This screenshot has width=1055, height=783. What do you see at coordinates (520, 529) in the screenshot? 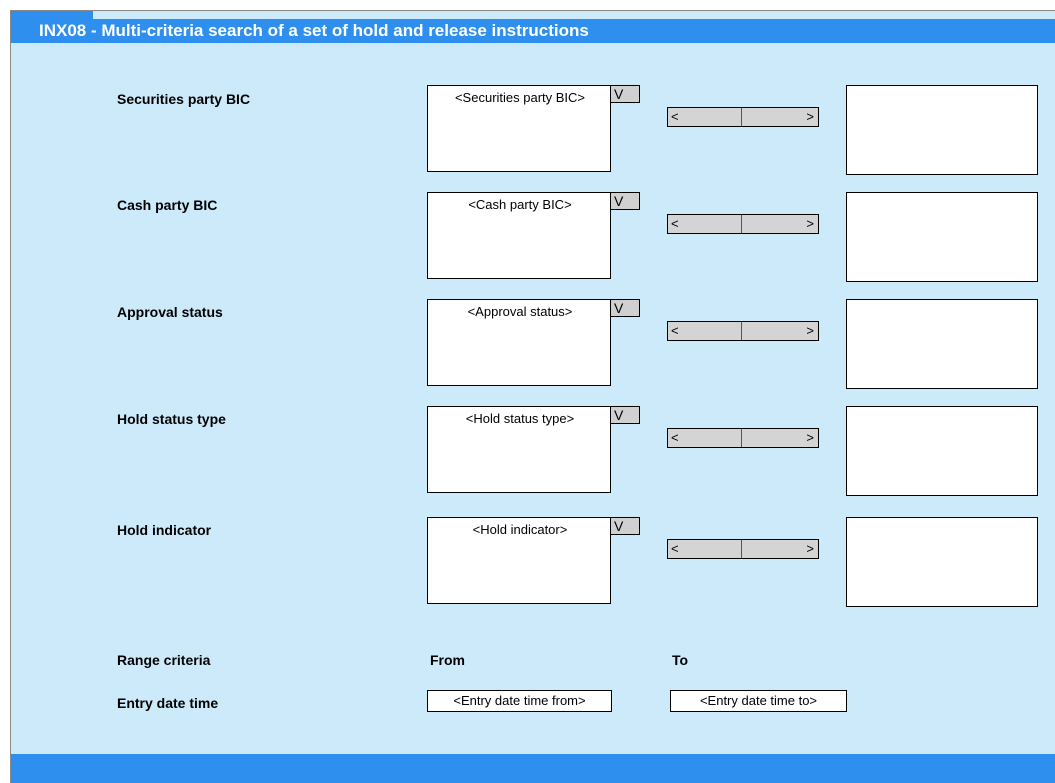
I see `hold-indicator-placeholder: <Hold indicator>` at bounding box center [520, 529].